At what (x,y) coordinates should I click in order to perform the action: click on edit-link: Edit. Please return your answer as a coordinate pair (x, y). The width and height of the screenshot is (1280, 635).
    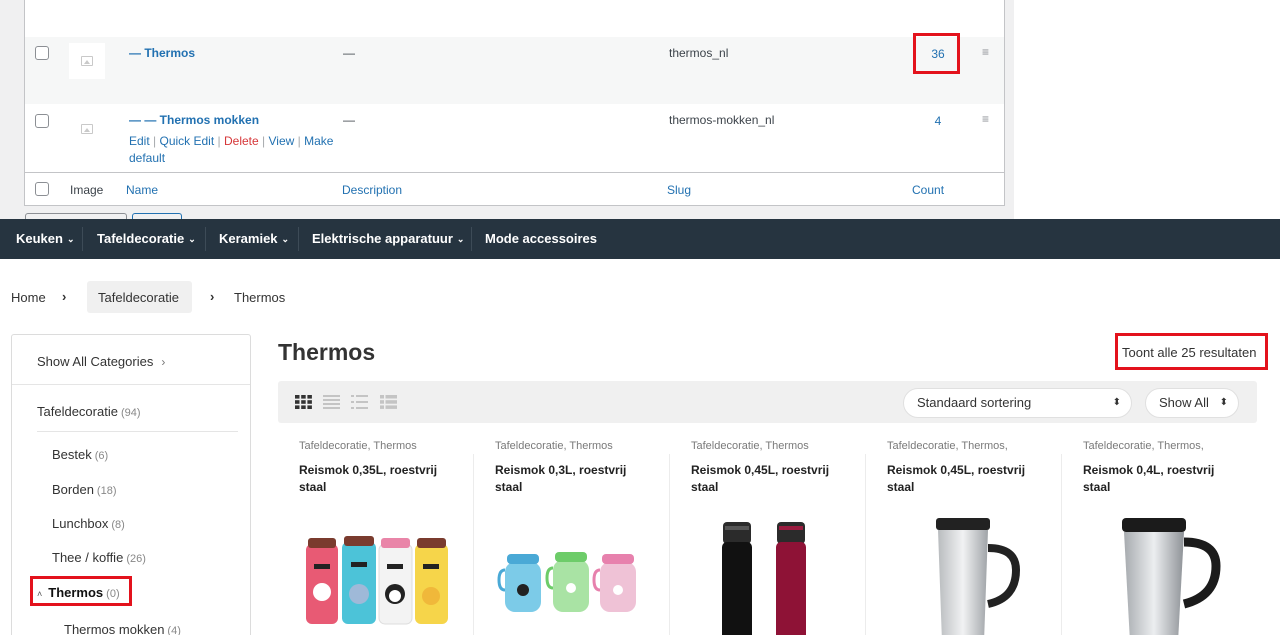
    Looking at the image, I should click on (139, 141).